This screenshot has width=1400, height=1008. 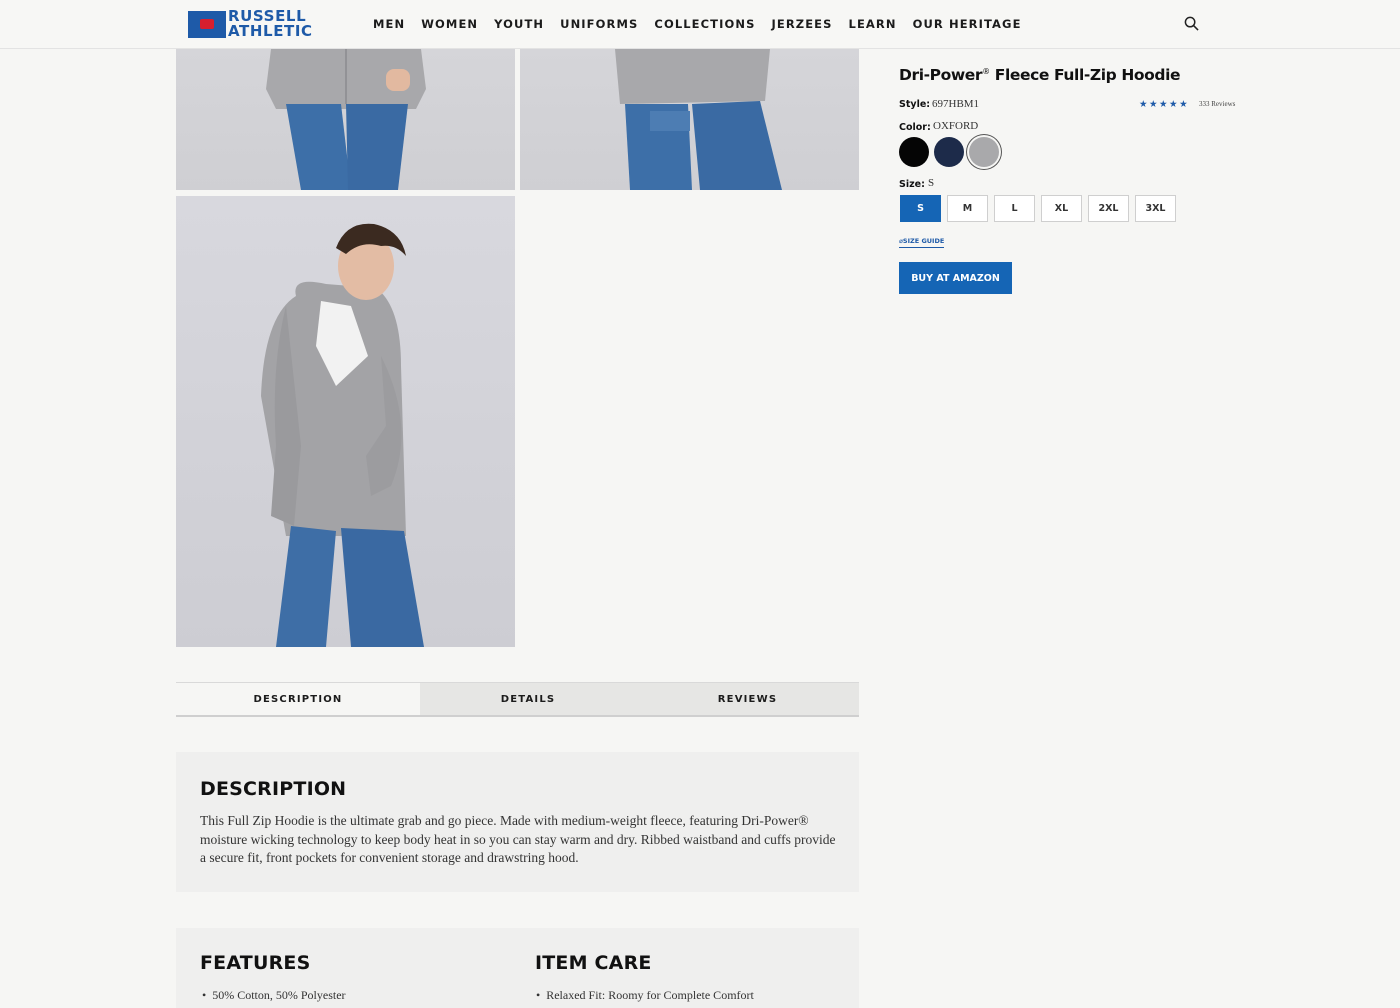 What do you see at coordinates (1217, 104) in the screenshot?
I see `reviews-count: 333 Reviews` at bounding box center [1217, 104].